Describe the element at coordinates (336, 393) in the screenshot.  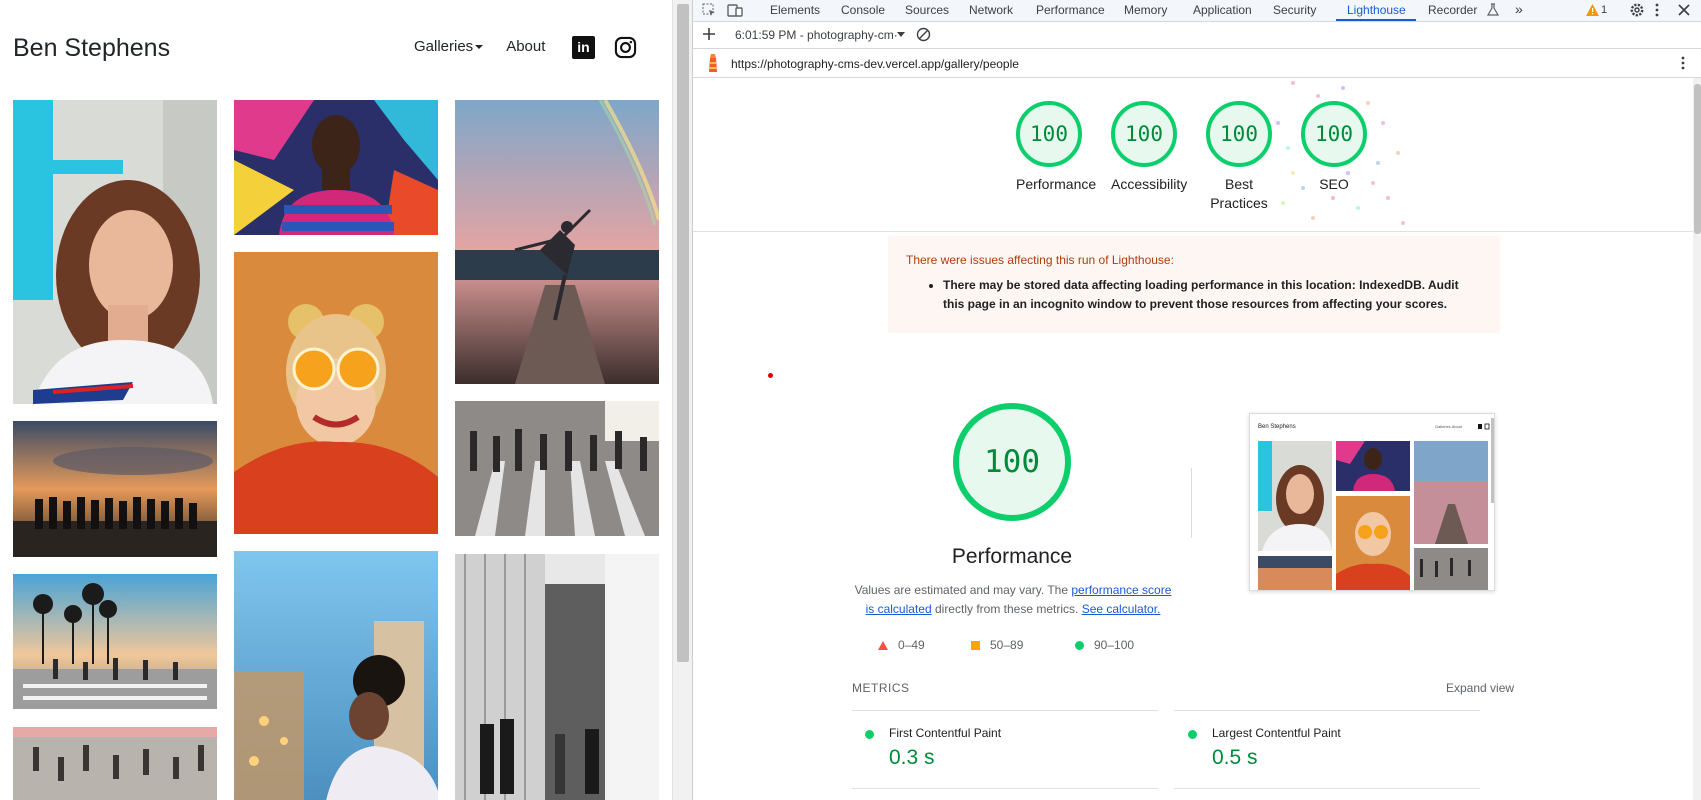
I see `gallery-photo-girl-oranges` at that location.